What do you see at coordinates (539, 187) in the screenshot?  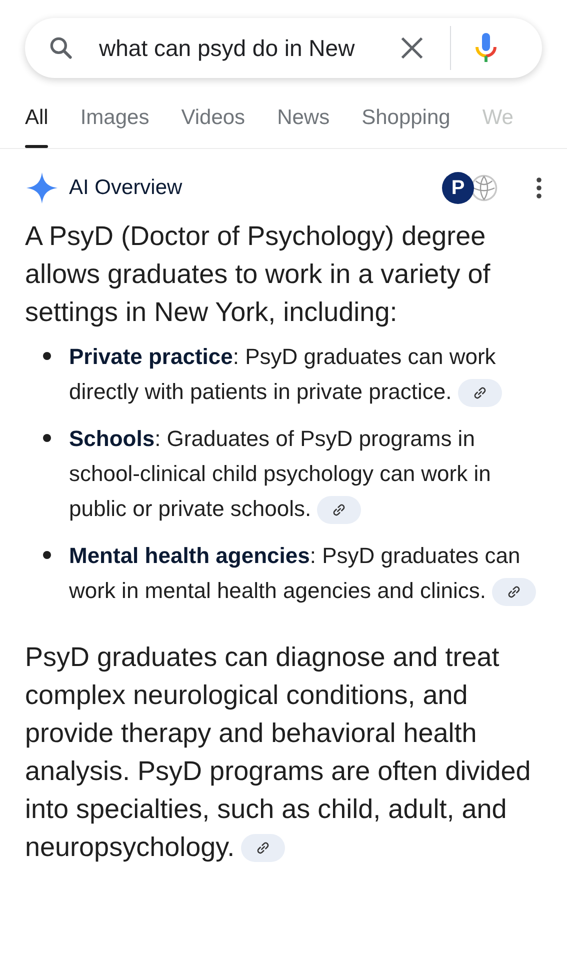 I see `more-options-icon` at bounding box center [539, 187].